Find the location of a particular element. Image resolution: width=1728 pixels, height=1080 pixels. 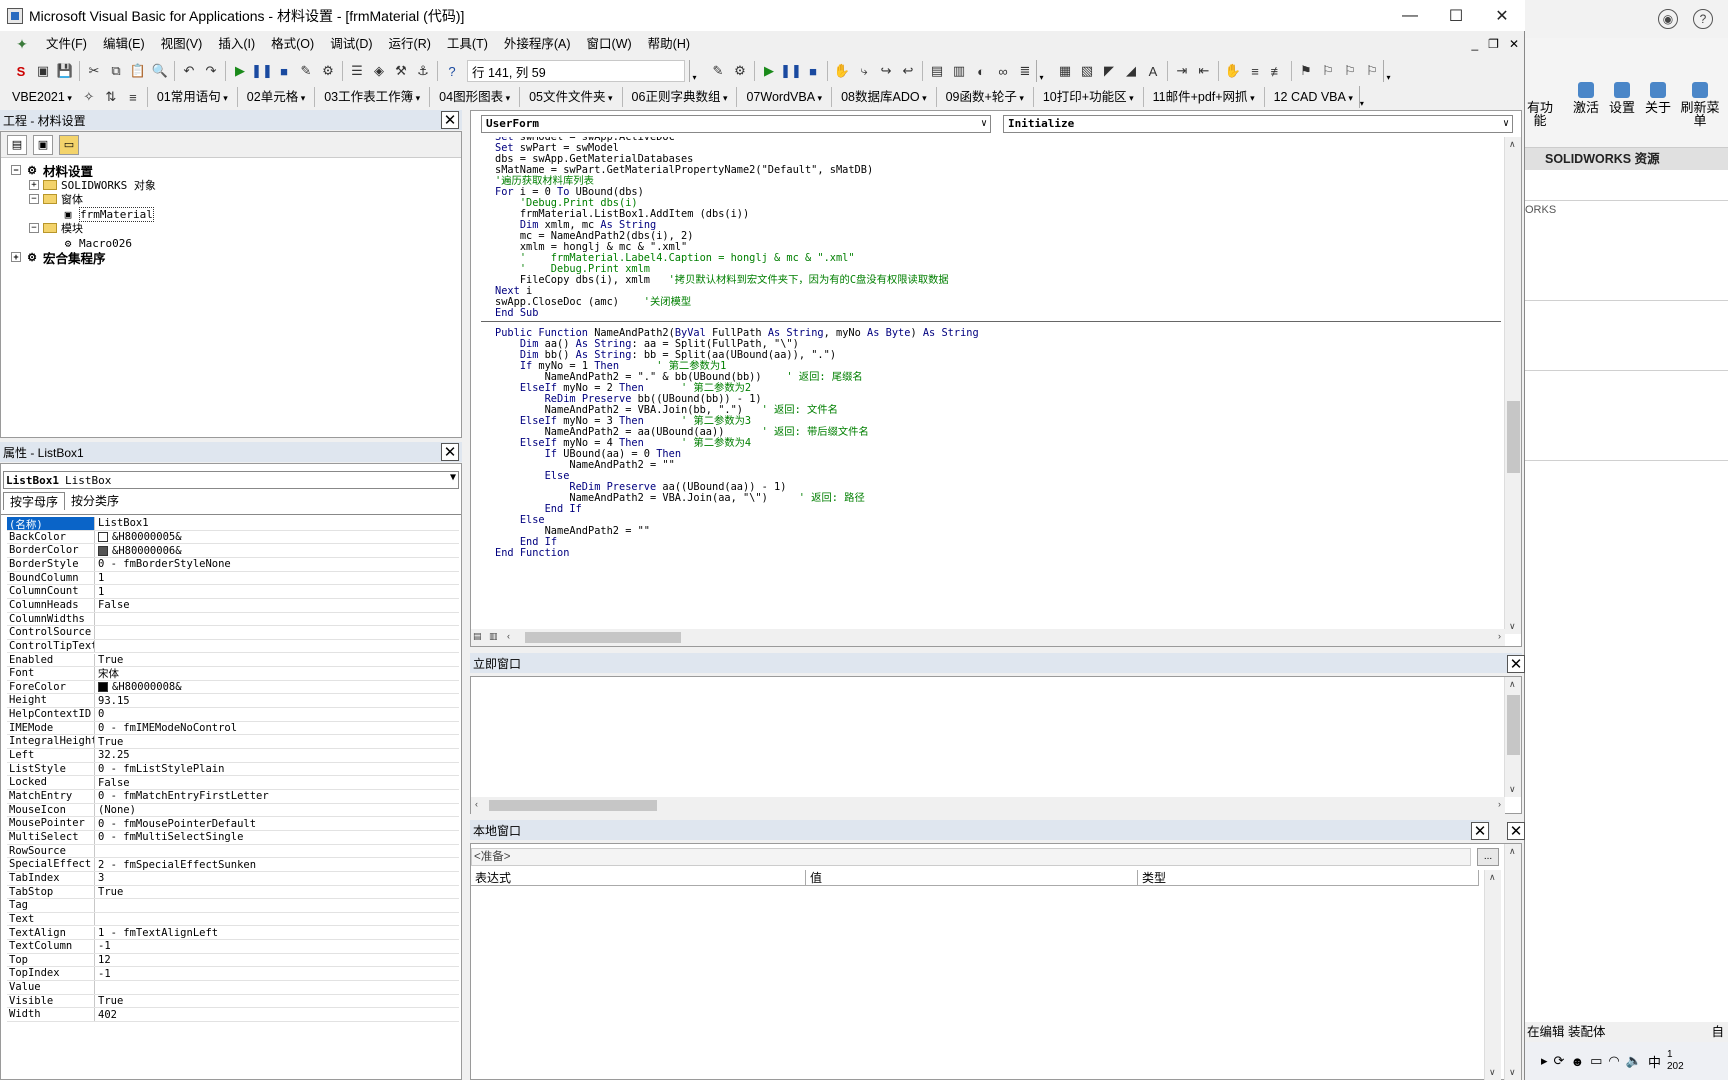

property-value-cell: 402 is located at coordinates (277, 1014).